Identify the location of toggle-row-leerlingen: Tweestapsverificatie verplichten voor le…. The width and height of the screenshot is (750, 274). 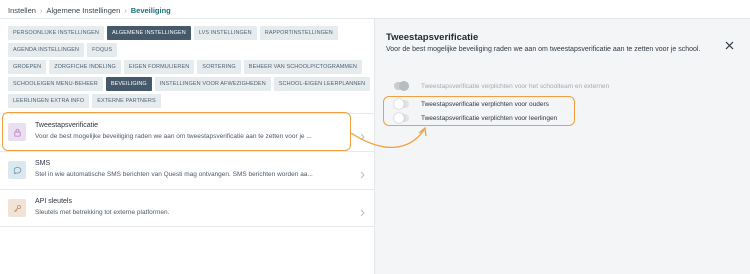
(475, 118).